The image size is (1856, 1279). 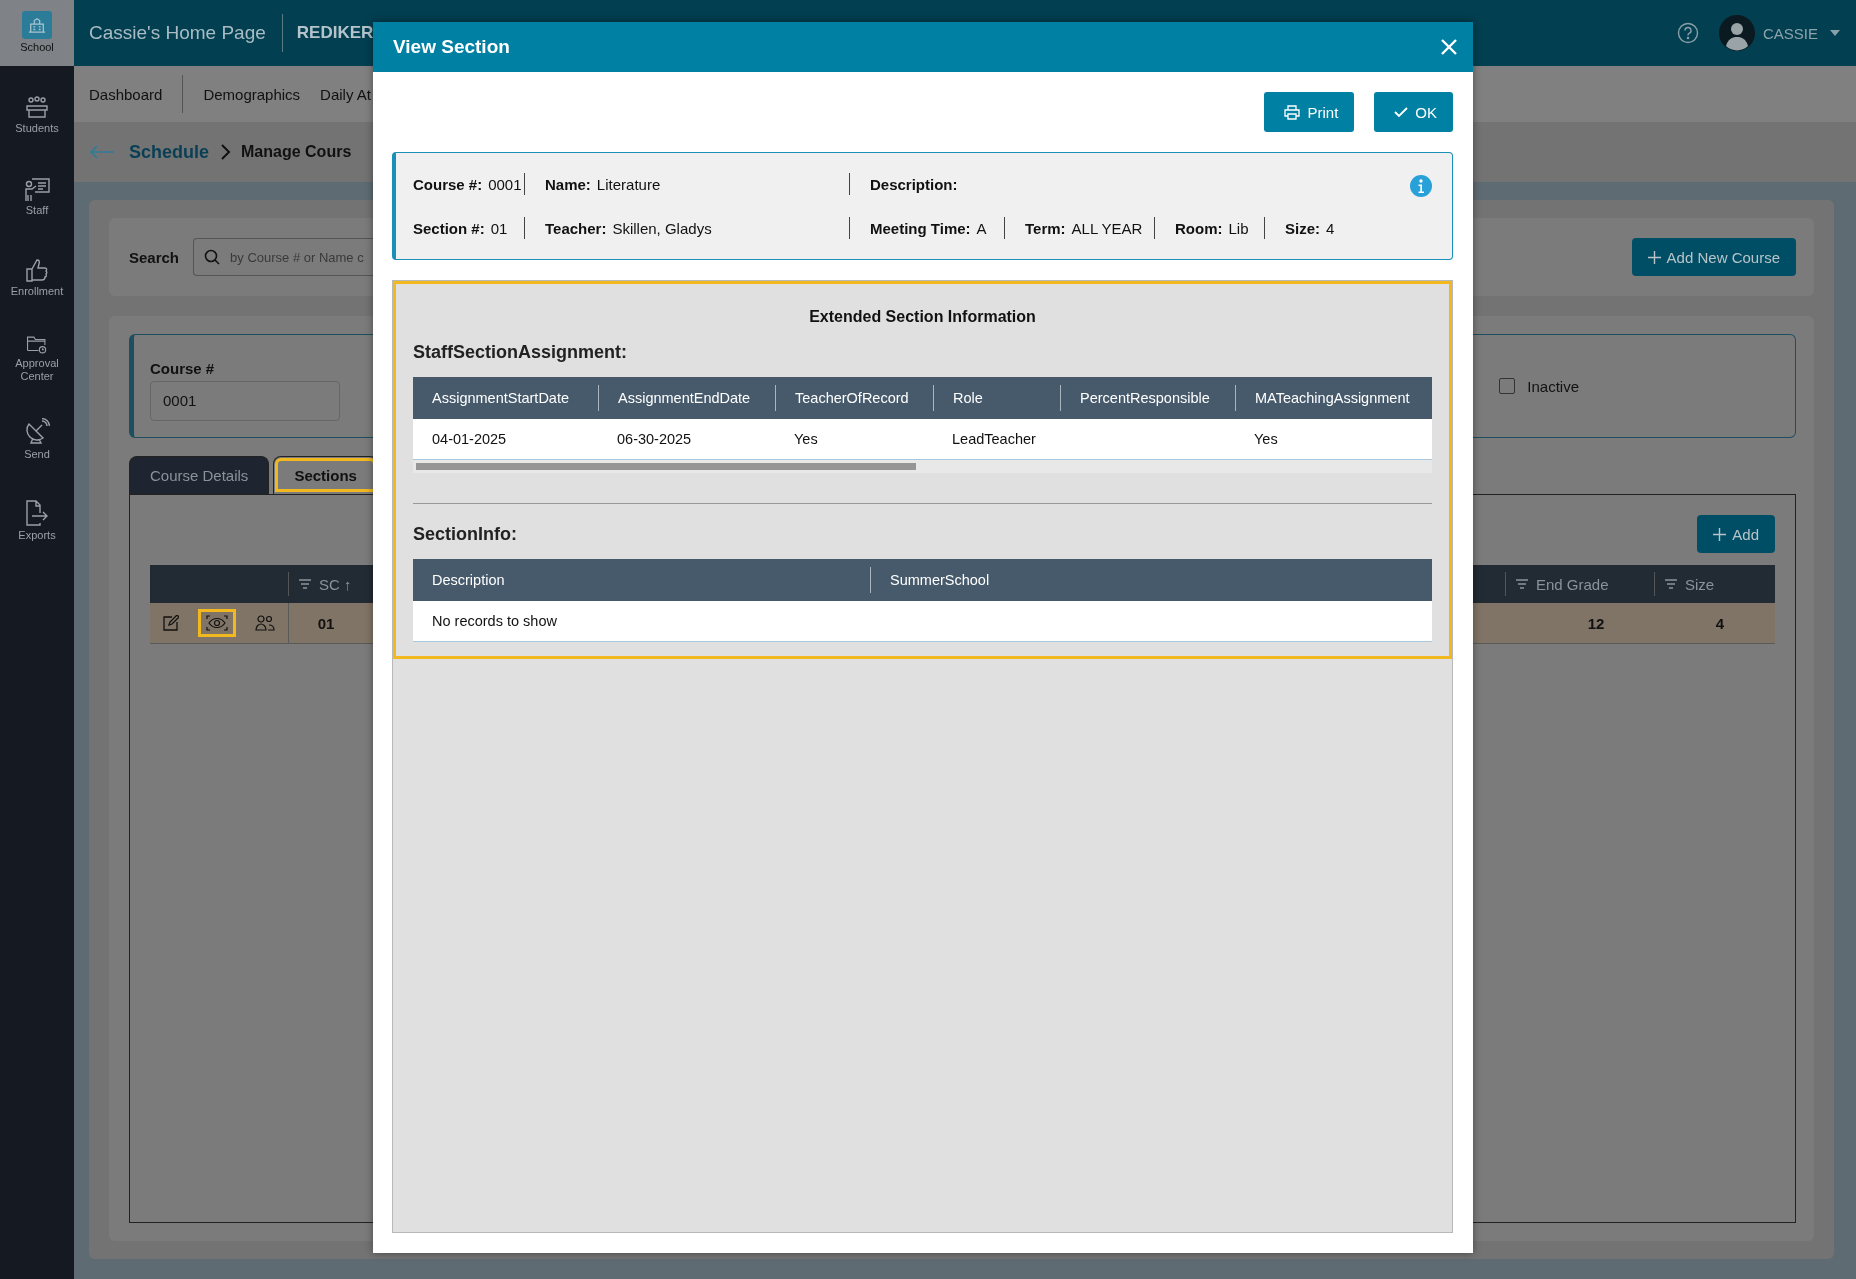 I want to click on table-cell: LeadTeacher, so click(x=994, y=439).